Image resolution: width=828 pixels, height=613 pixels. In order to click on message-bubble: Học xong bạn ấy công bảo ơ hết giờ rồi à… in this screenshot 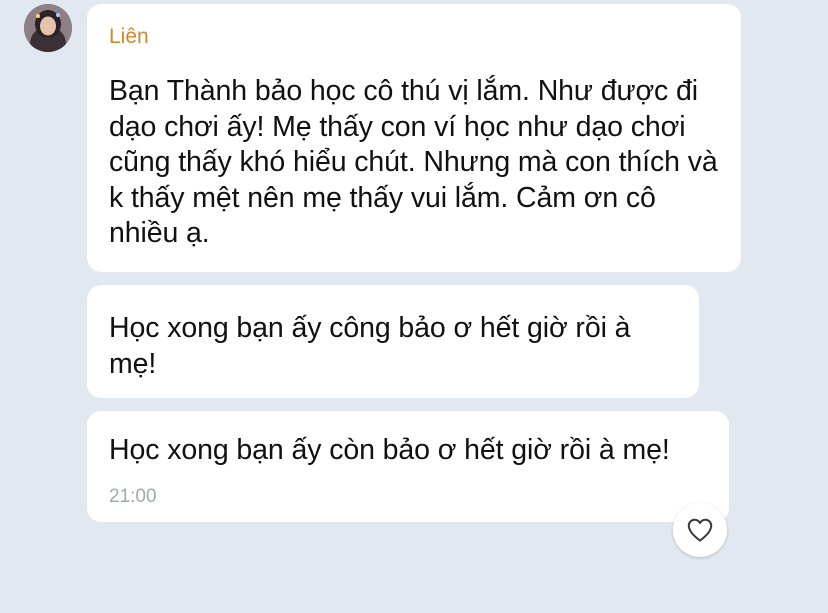, I will do `click(393, 341)`.